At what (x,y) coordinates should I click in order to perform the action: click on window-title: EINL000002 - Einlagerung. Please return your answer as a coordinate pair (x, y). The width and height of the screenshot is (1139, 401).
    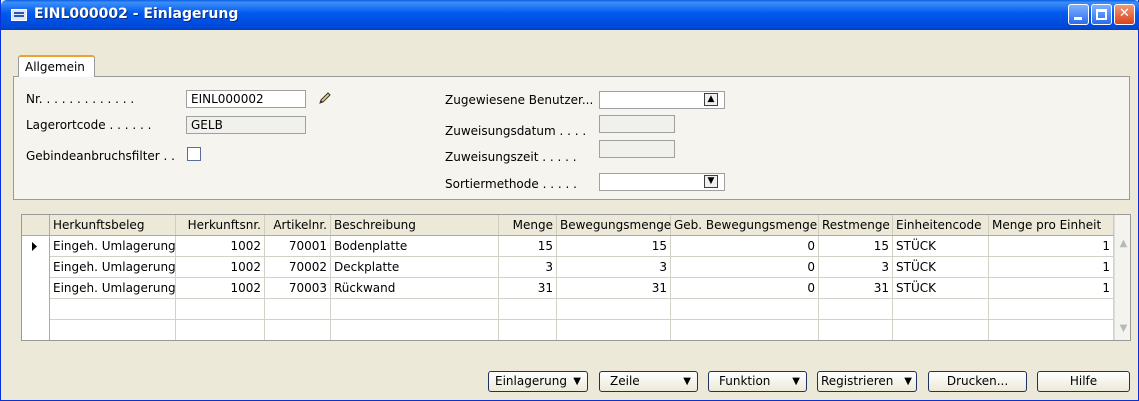
    Looking at the image, I should click on (136, 14).